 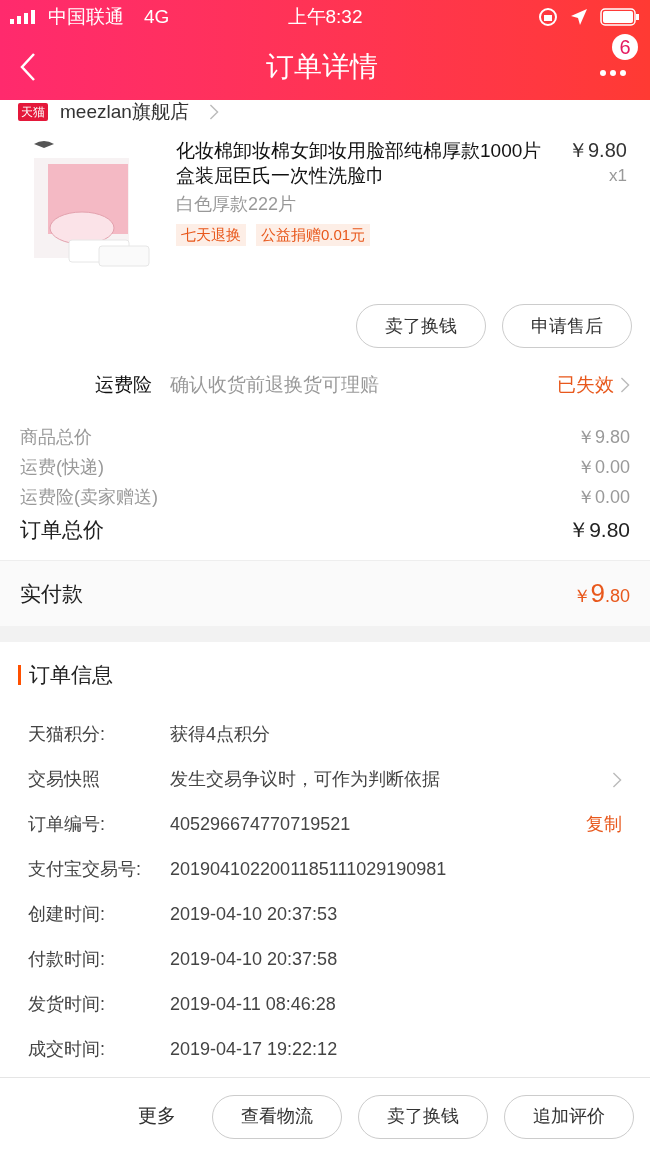 I want to click on more-button: 更多, so click(x=157, y=1116).